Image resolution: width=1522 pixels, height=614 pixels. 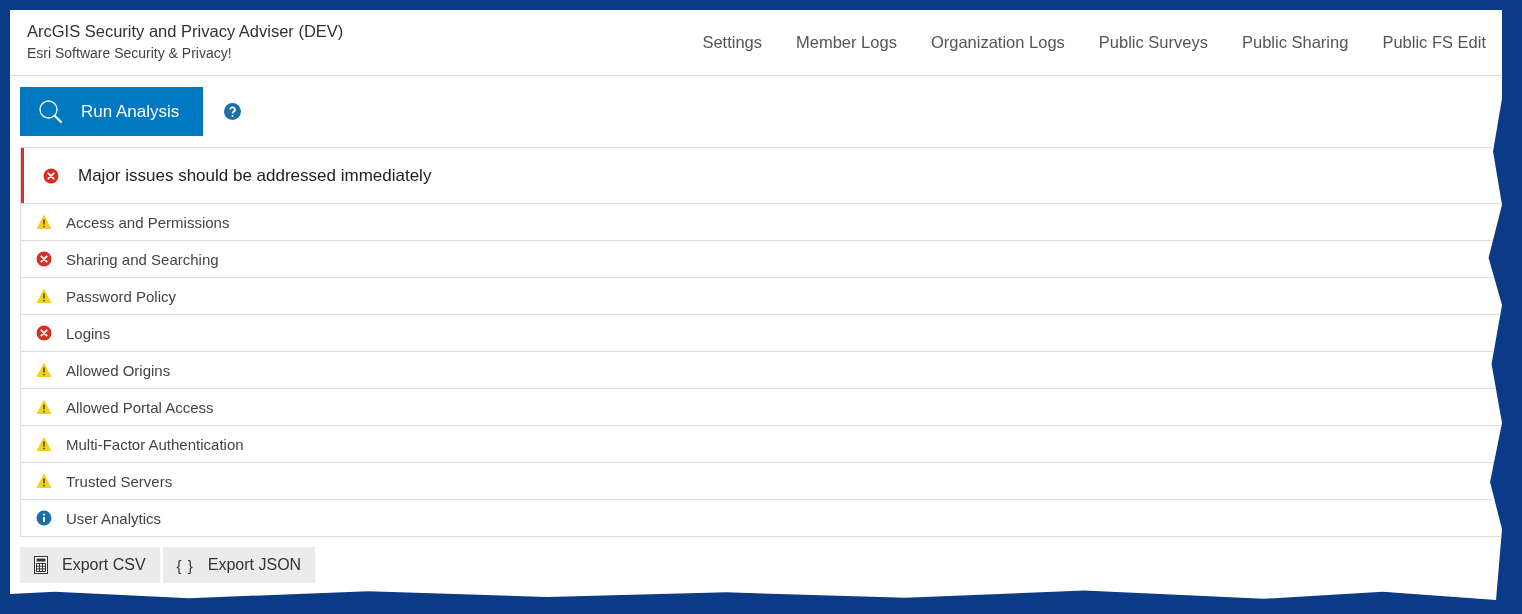 What do you see at coordinates (44, 518) in the screenshot?
I see `info-icon` at bounding box center [44, 518].